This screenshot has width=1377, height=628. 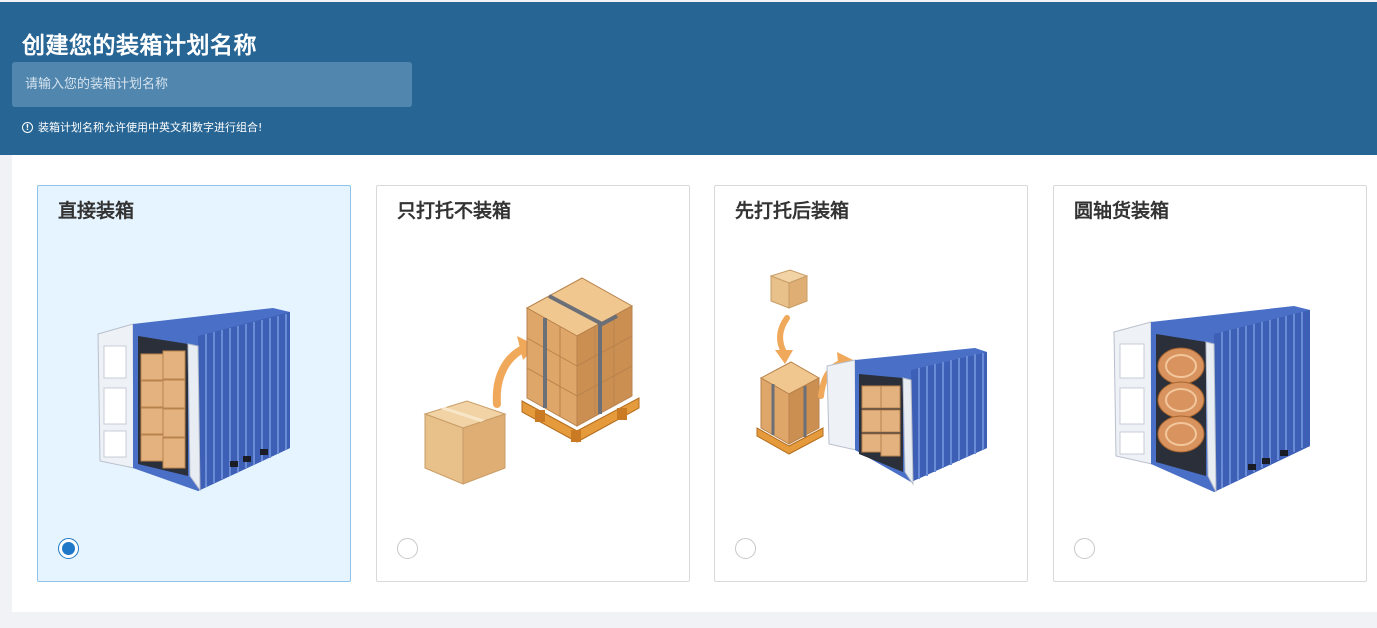 I want to click on option-card-pallet-then-container: 先打托后装箱, so click(x=871, y=383).